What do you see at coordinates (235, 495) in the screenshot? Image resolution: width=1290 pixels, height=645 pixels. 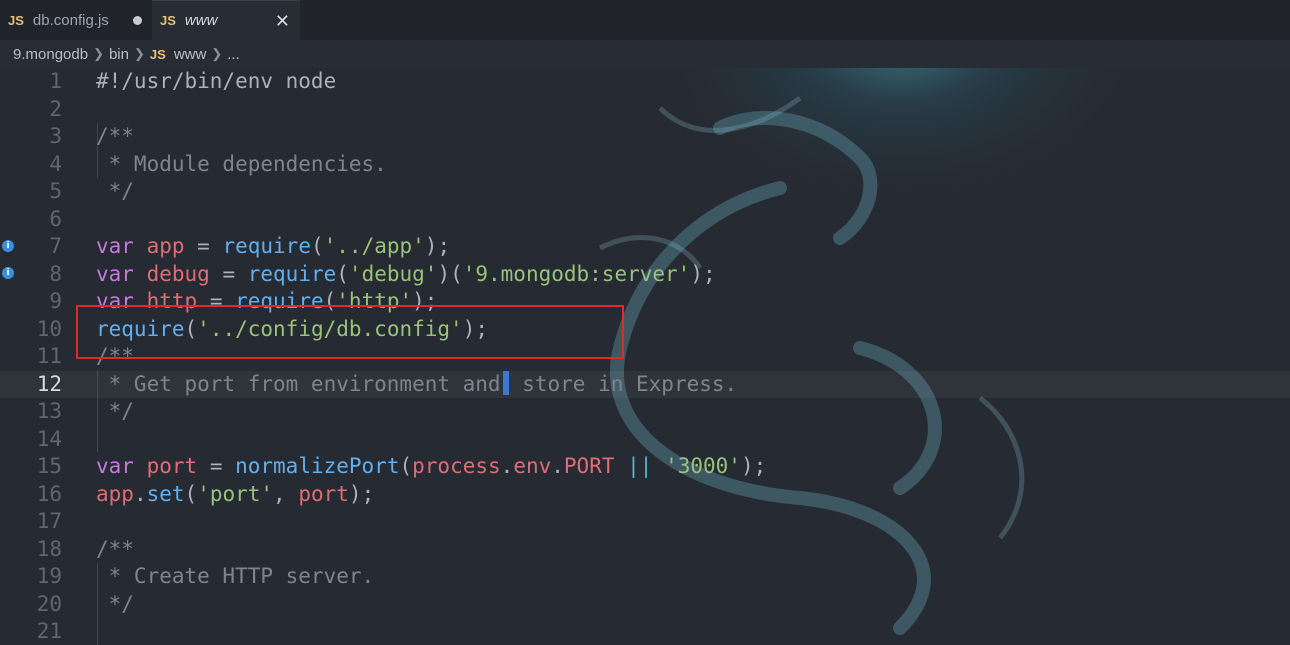 I see `code-text: app.set('port', port);` at bounding box center [235, 495].